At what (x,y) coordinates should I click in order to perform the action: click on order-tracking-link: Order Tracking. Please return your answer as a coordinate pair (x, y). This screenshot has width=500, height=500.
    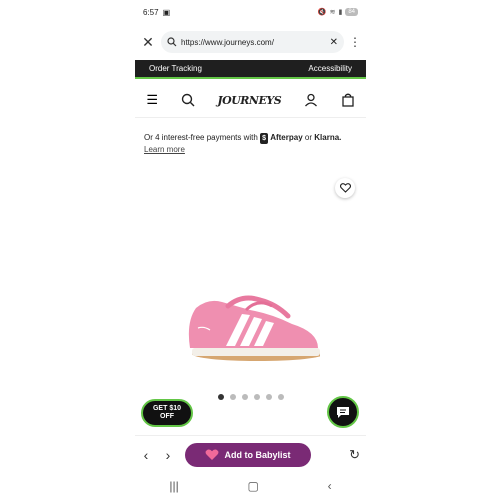
    Looking at the image, I should click on (175, 68).